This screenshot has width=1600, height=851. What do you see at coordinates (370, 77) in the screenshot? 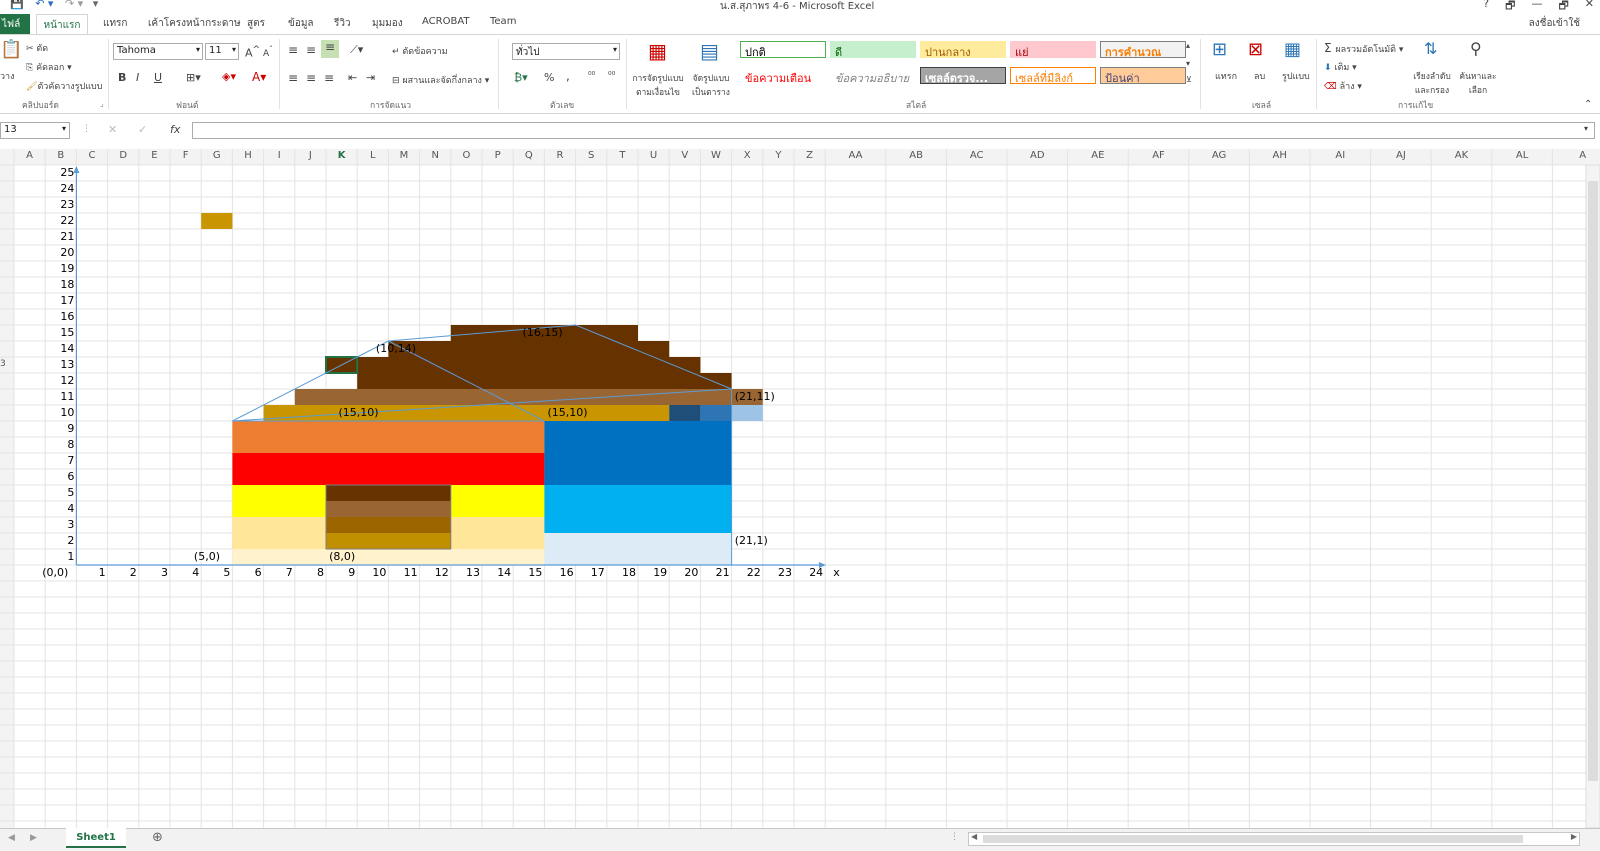
I see `increase-indent-icon: ⇥` at bounding box center [370, 77].